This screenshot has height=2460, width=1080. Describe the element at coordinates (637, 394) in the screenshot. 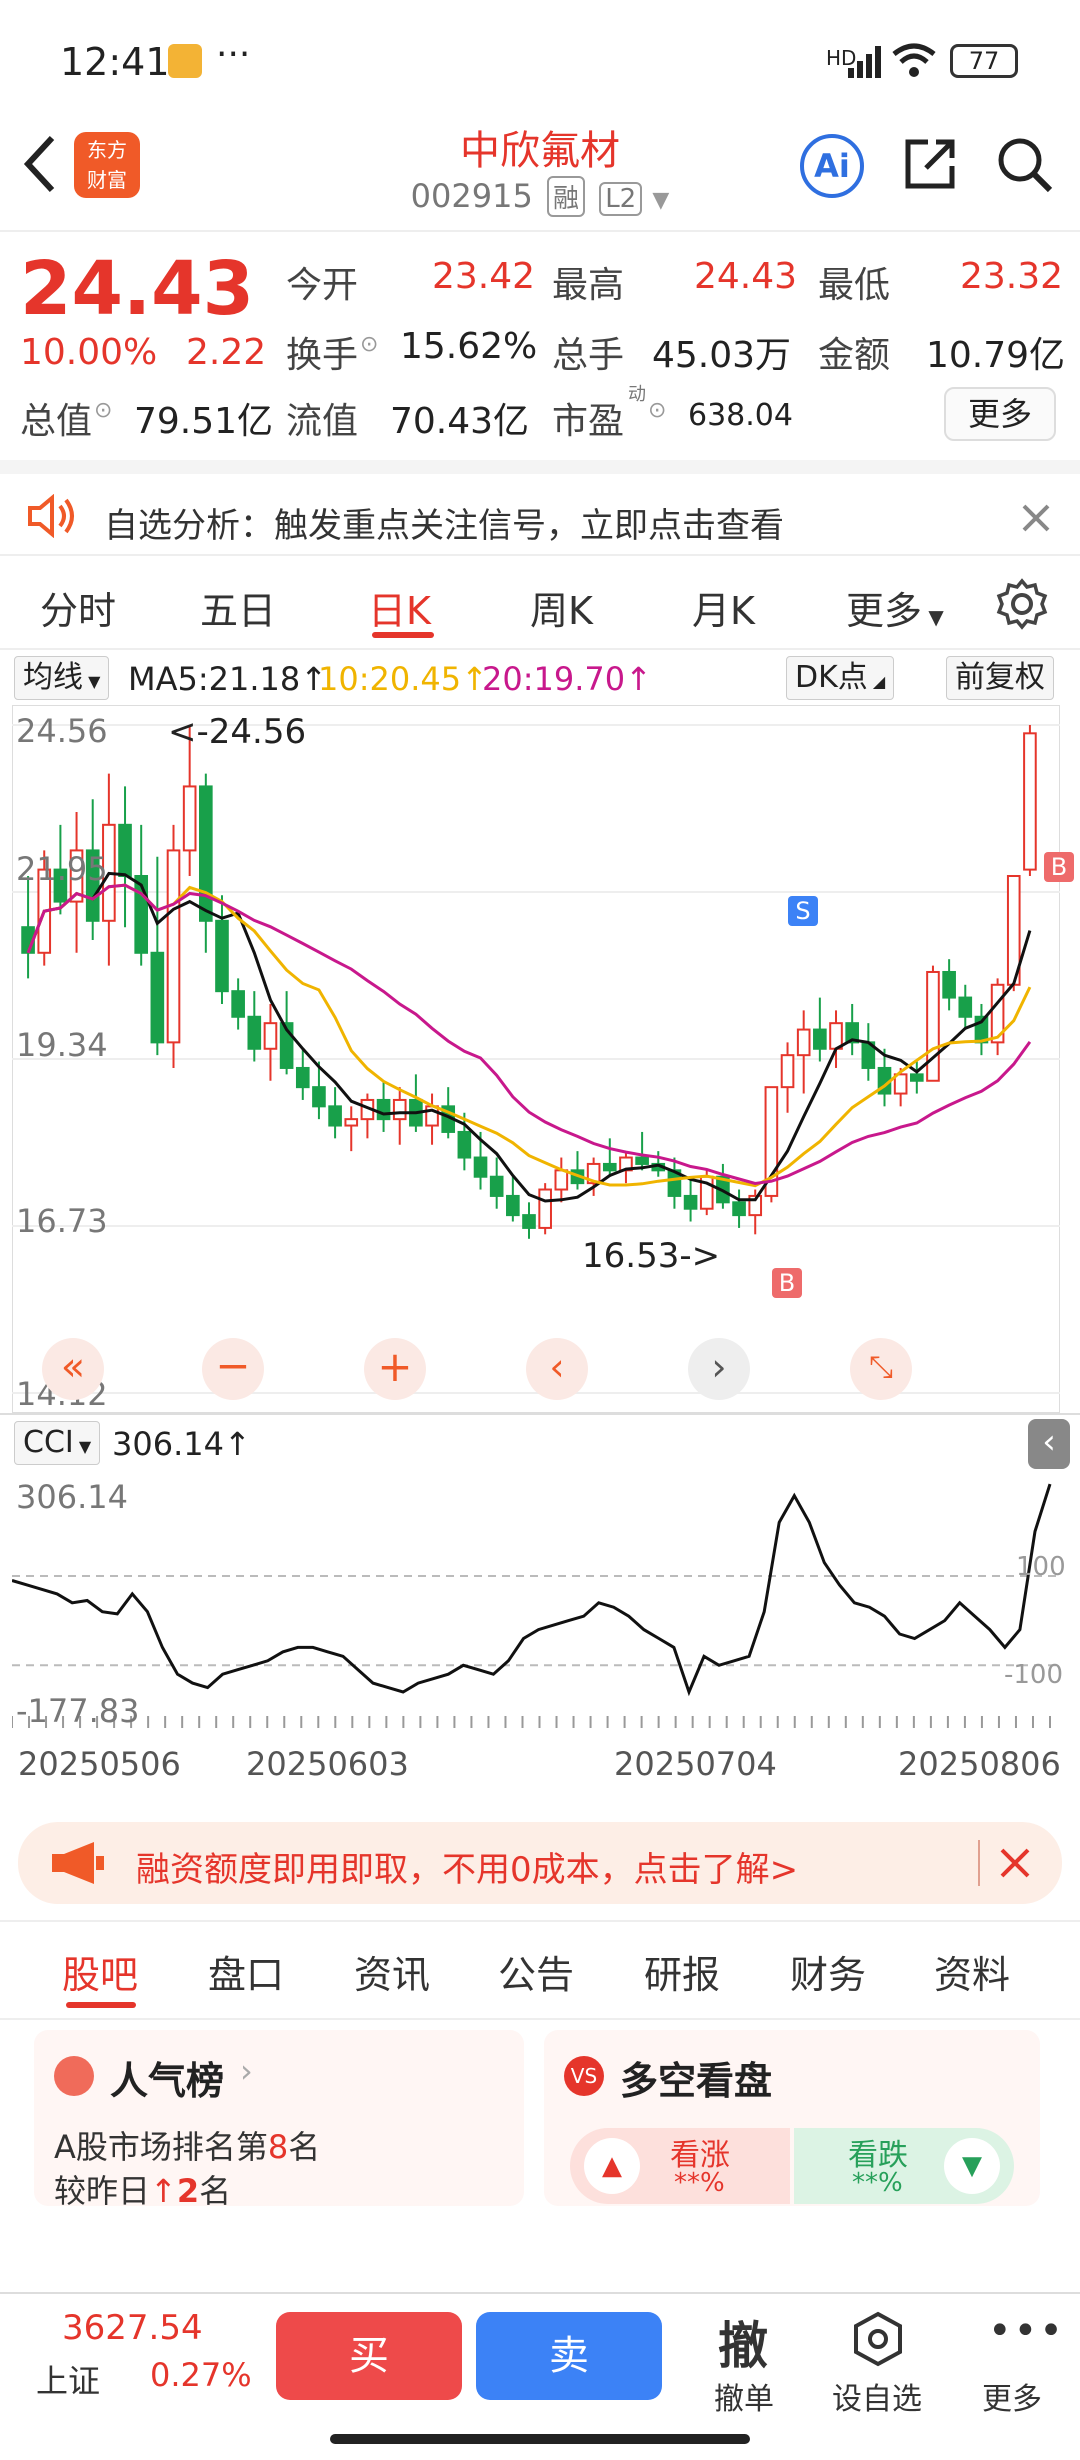

I see `pe-dynamic-sup: 动` at that location.